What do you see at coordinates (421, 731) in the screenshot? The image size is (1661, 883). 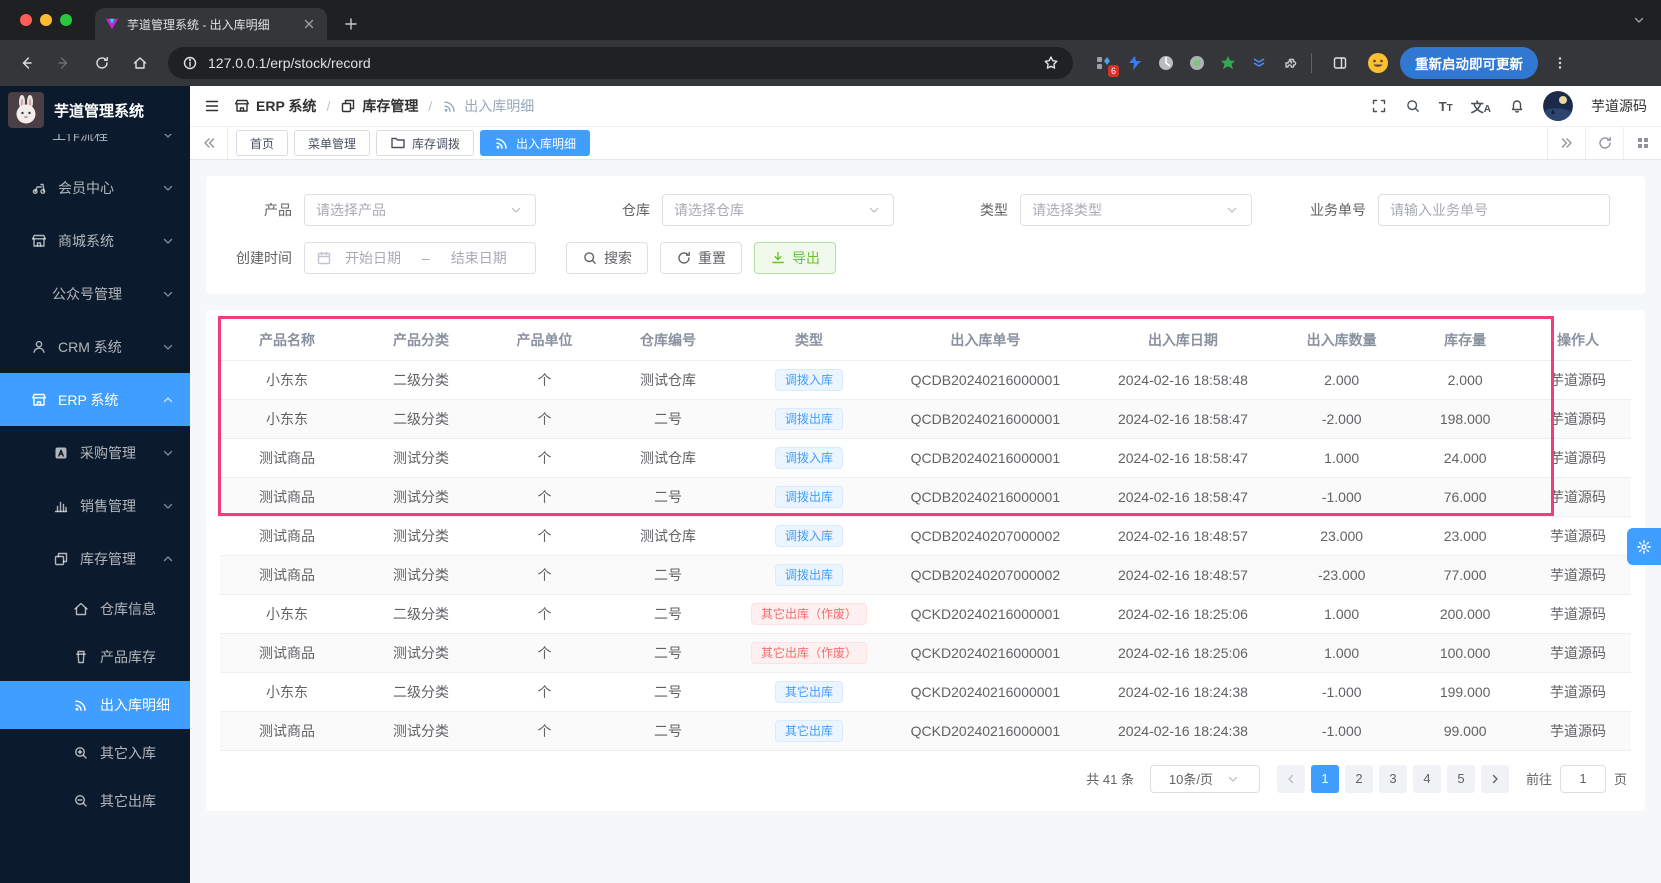 I see `cell-product-category: 测试分类` at bounding box center [421, 731].